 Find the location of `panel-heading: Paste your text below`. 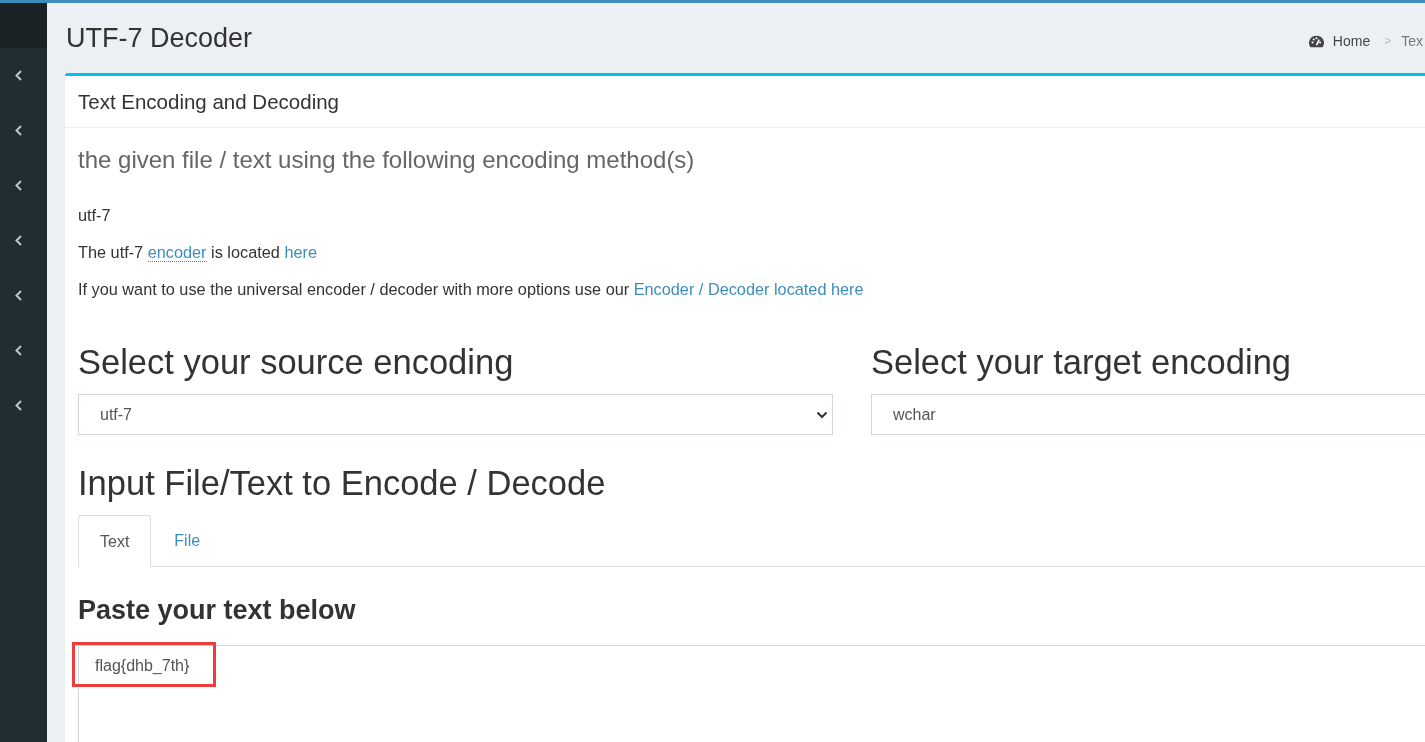

panel-heading: Paste your text below is located at coordinates (217, 610).